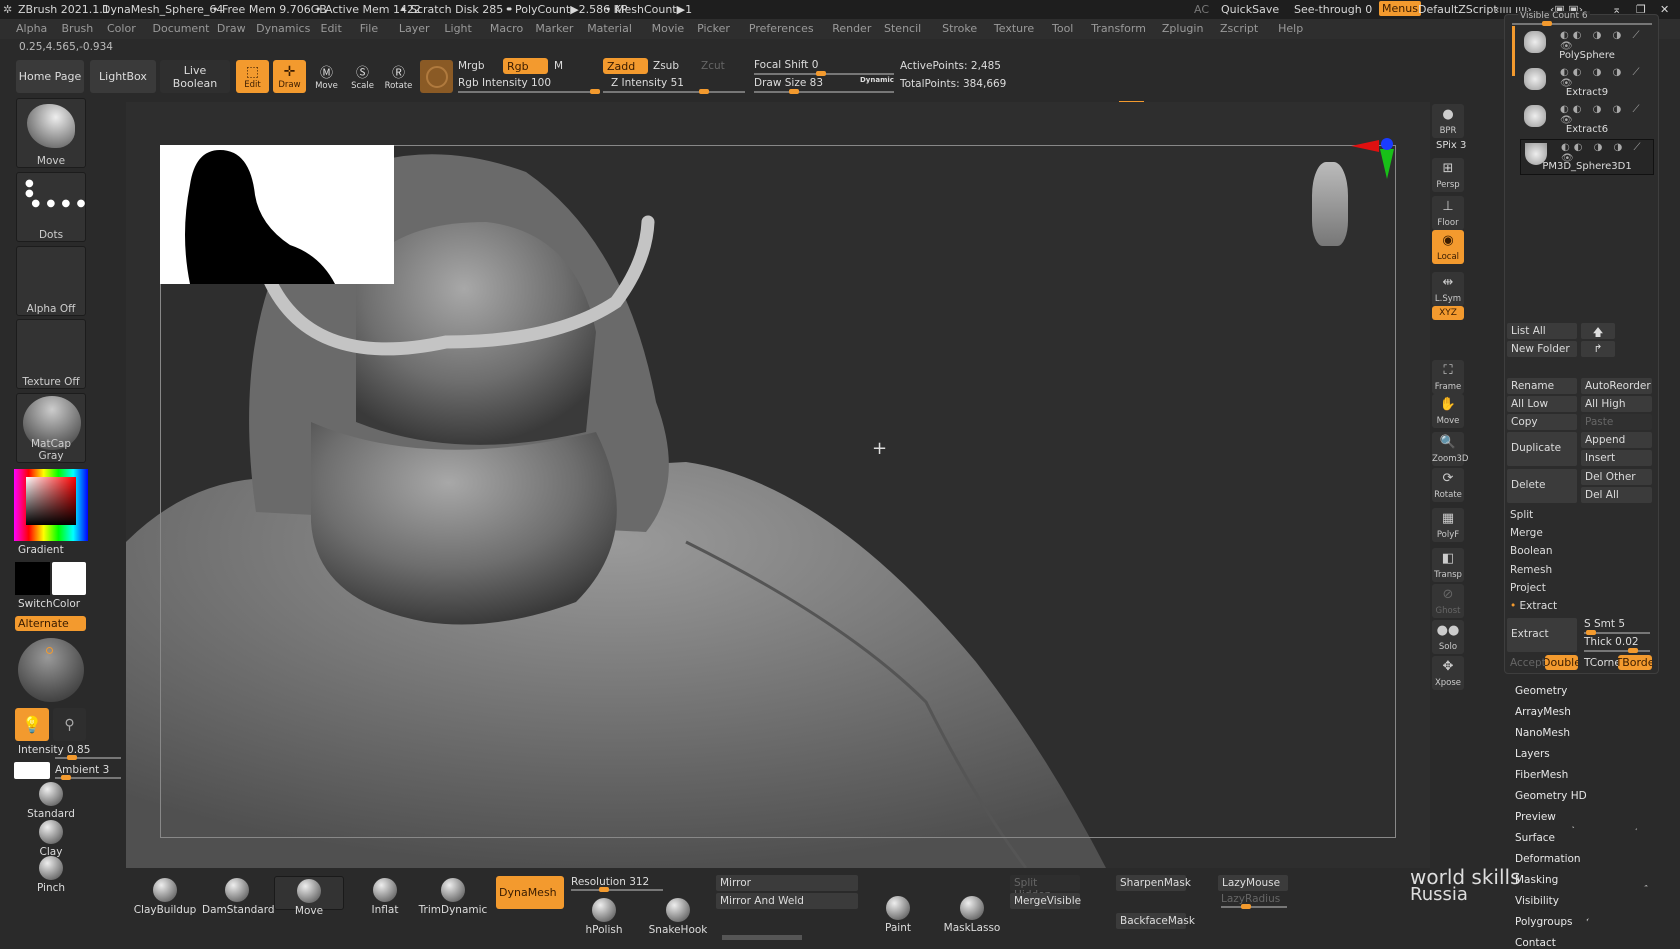 Image resolution: width=1680 pixels, height=949 pixels. I want to click on shelf-scroll, so click(762, 937).